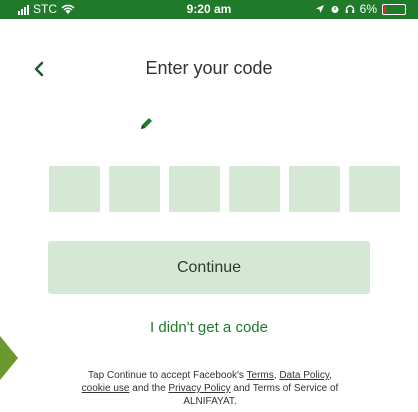 This screenshot has height=412, width=418. Describe the element at coordinates (209, 9) in the screenshot. I see `status-bar: STC 9:20 am 6%` at that location.